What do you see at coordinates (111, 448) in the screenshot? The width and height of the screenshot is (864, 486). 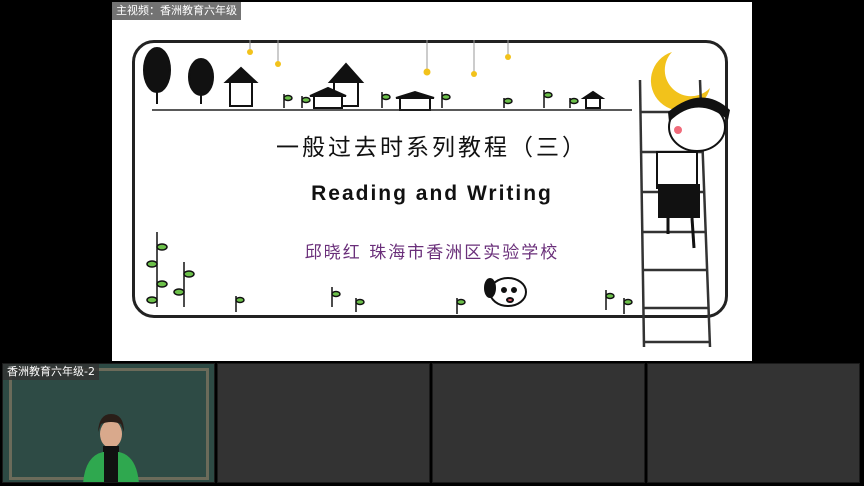 I see `presenter-video` at bounding box center [111, 448].